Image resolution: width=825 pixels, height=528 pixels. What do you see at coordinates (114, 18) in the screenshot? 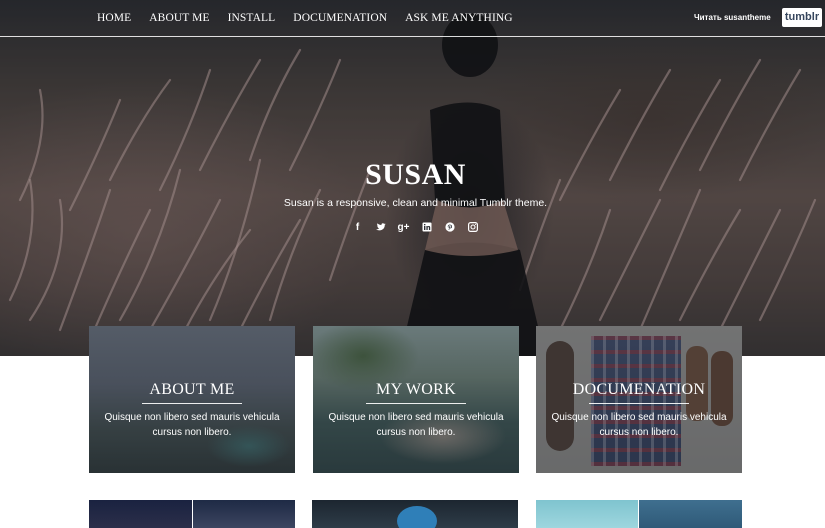
I see `nav-home: HOME` at bounding box center [114, 18].